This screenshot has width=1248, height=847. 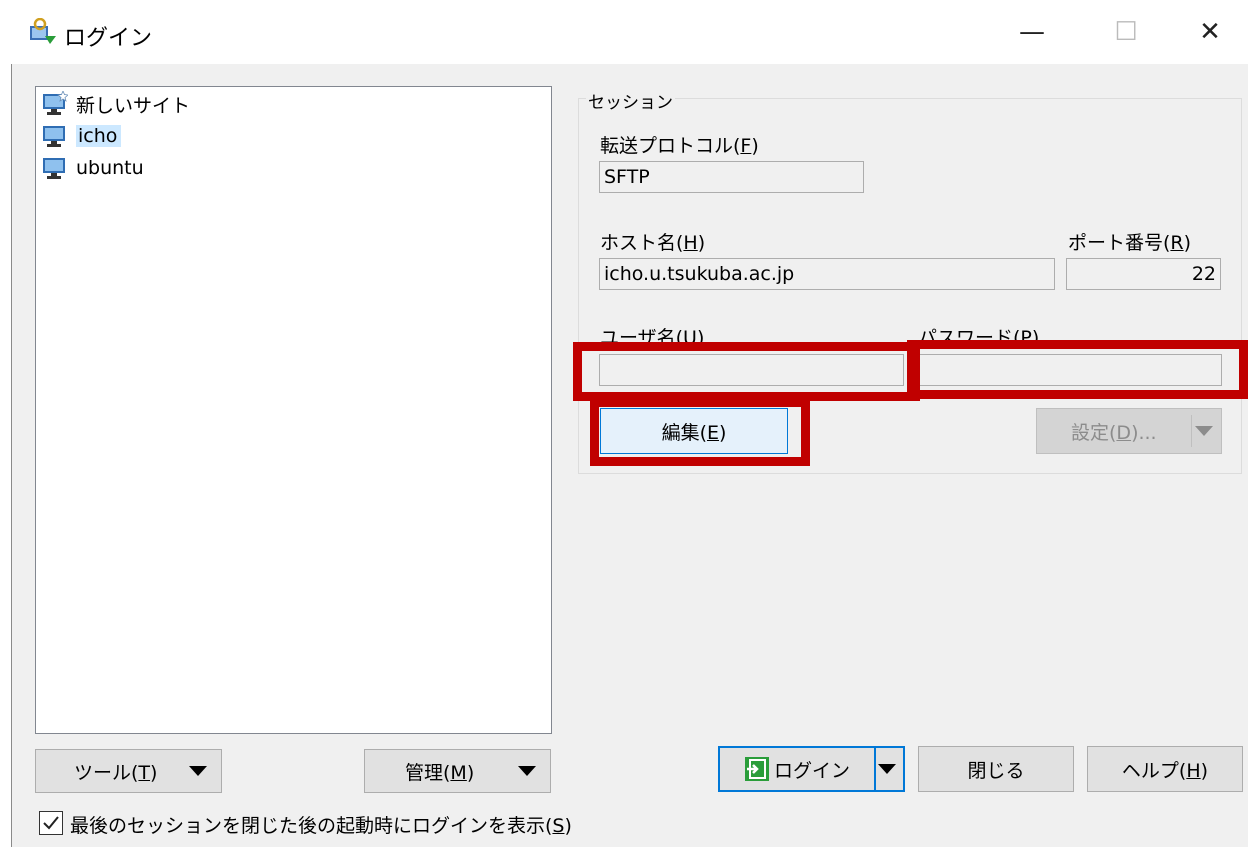 I want to click on close-label: 閉じる, so click(x=996, y=770).